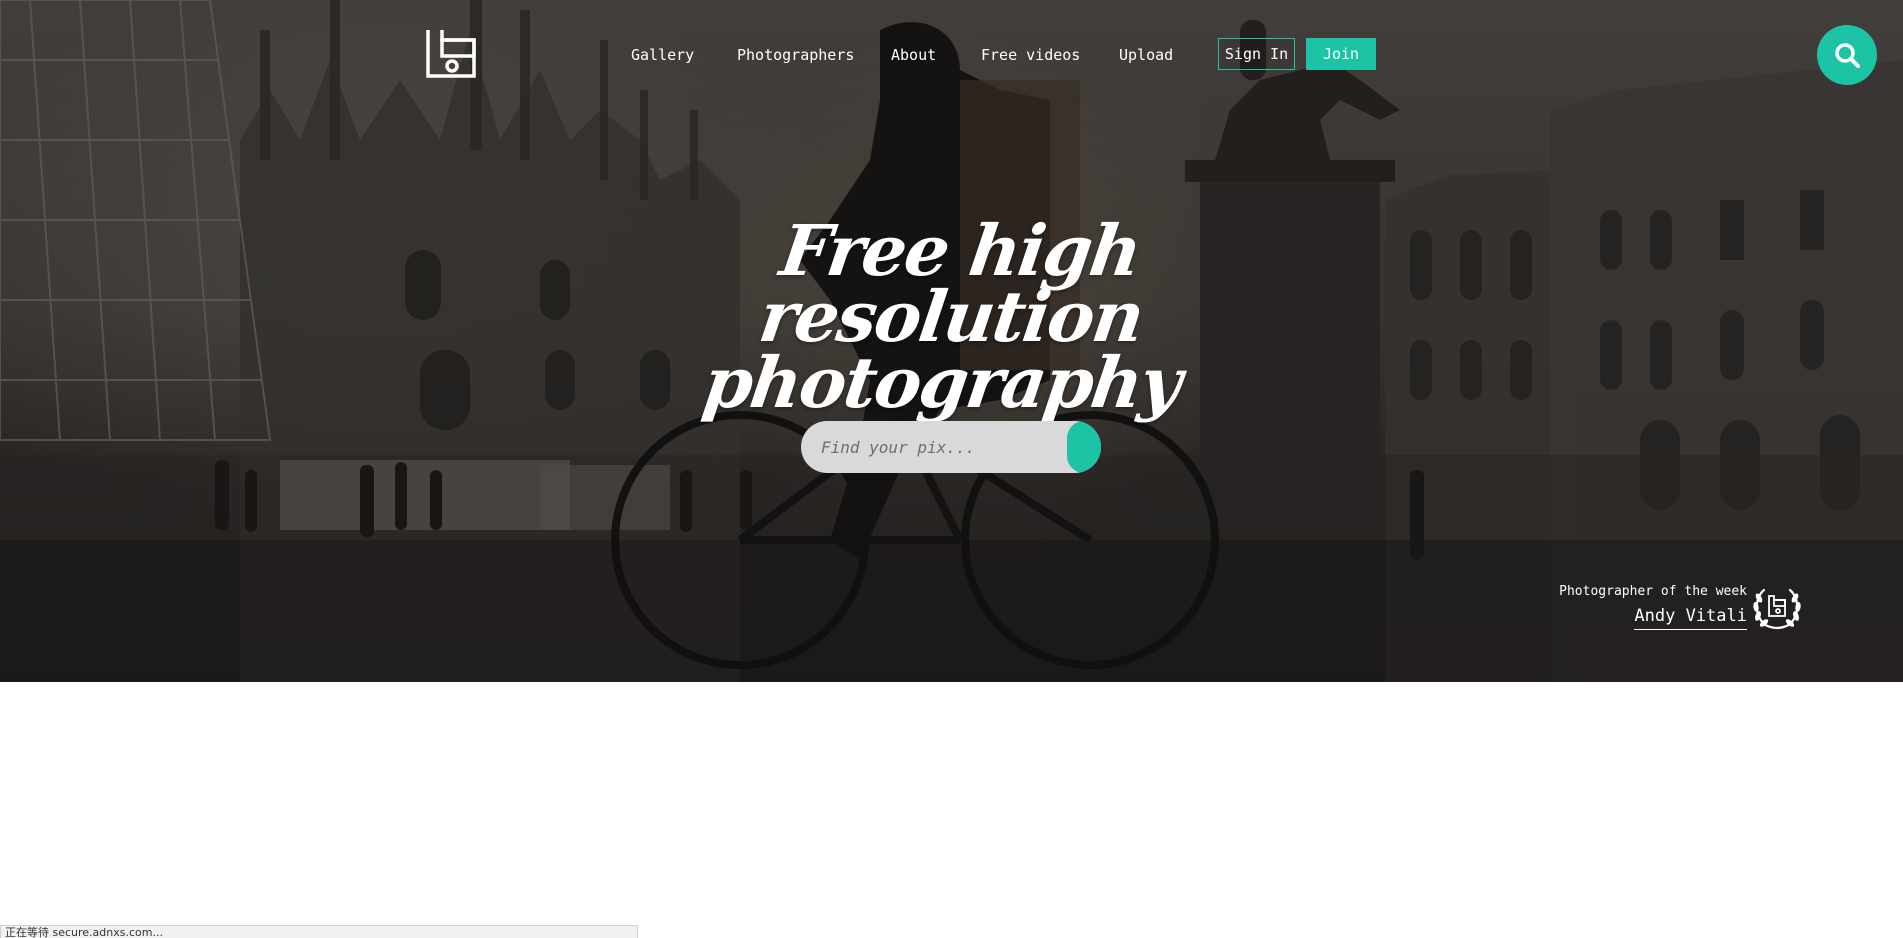  Describe the element at coordinates (1084, 447) in the screenshot. I see `search-submit-button` at that location.